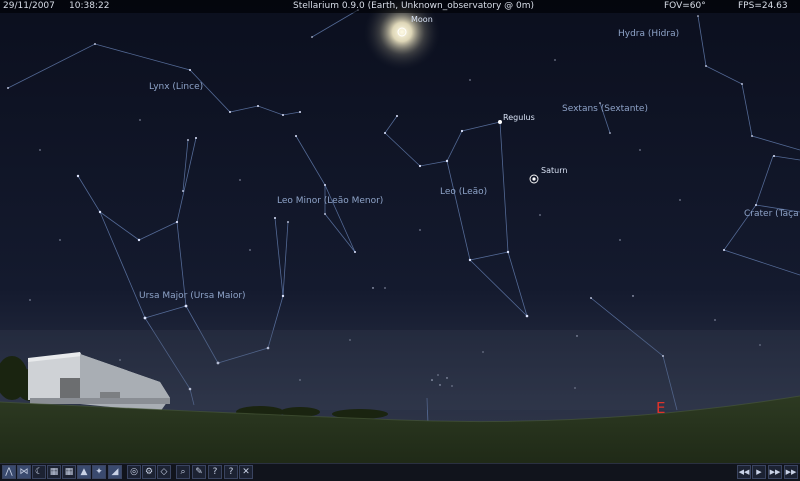 The height and width of the screenshot is (481, 800). Describe the element at coordinates (115, 472) in the screenshot. I see `atmosphere-icon: ◢` at that location.